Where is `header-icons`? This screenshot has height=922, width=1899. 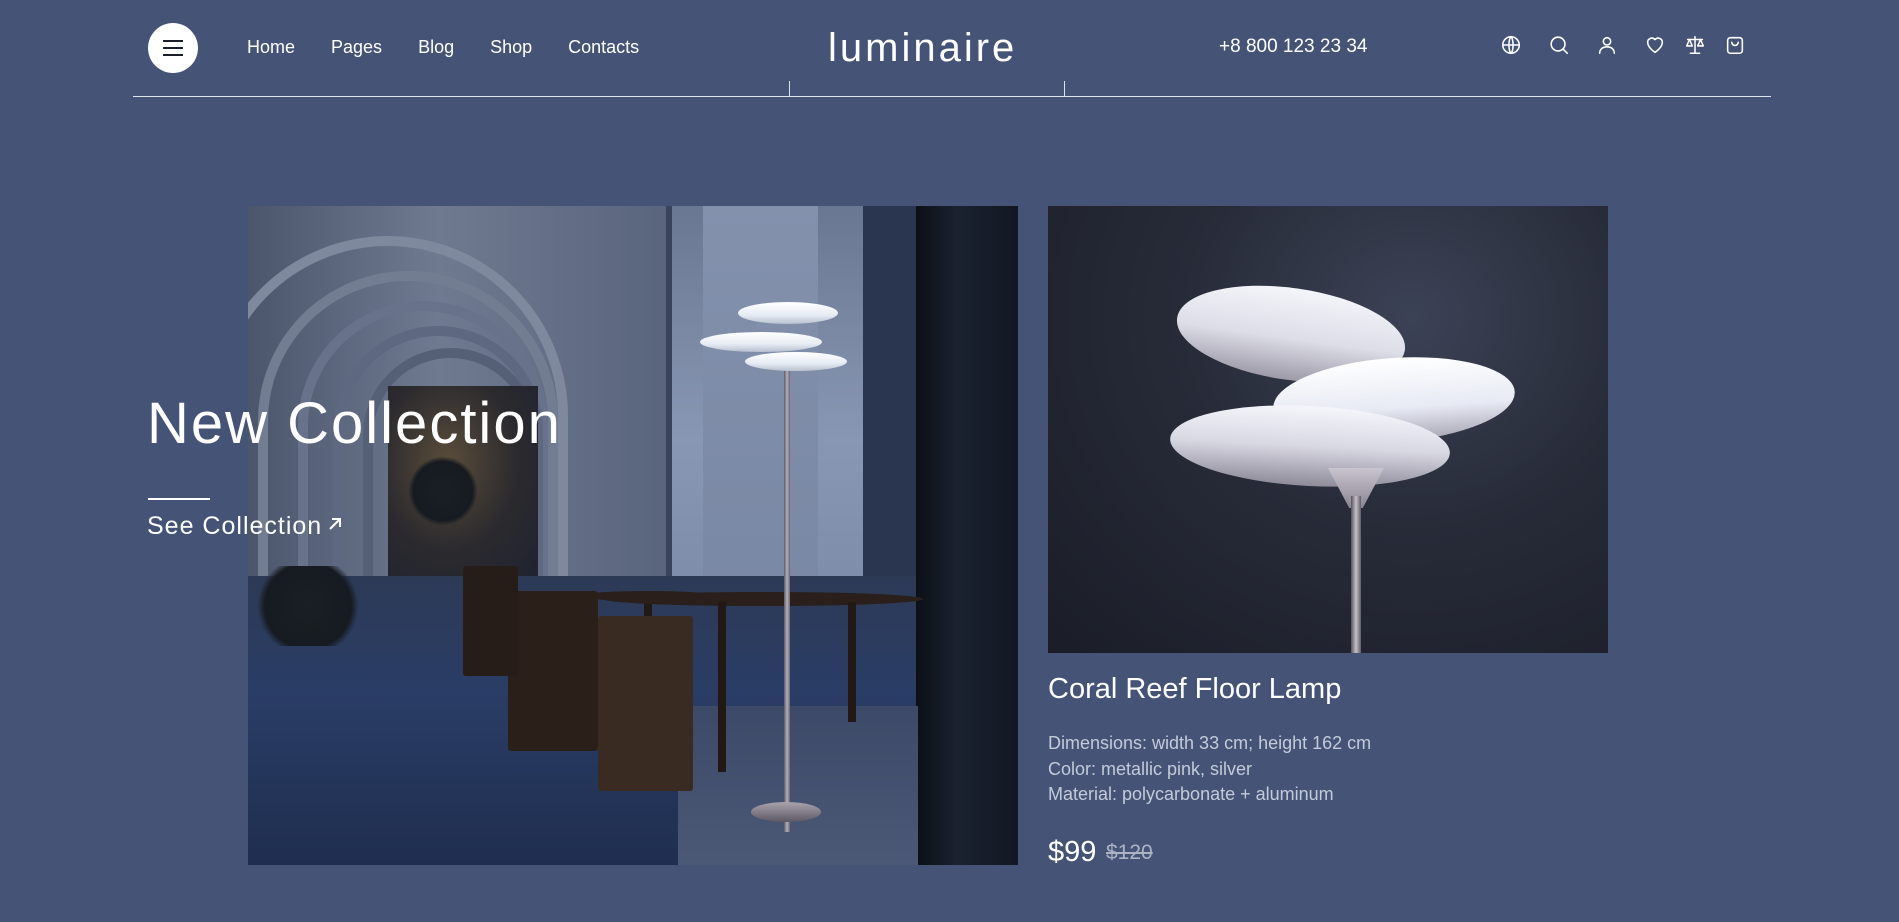
header-icons is located at coordinates (1623, 45).